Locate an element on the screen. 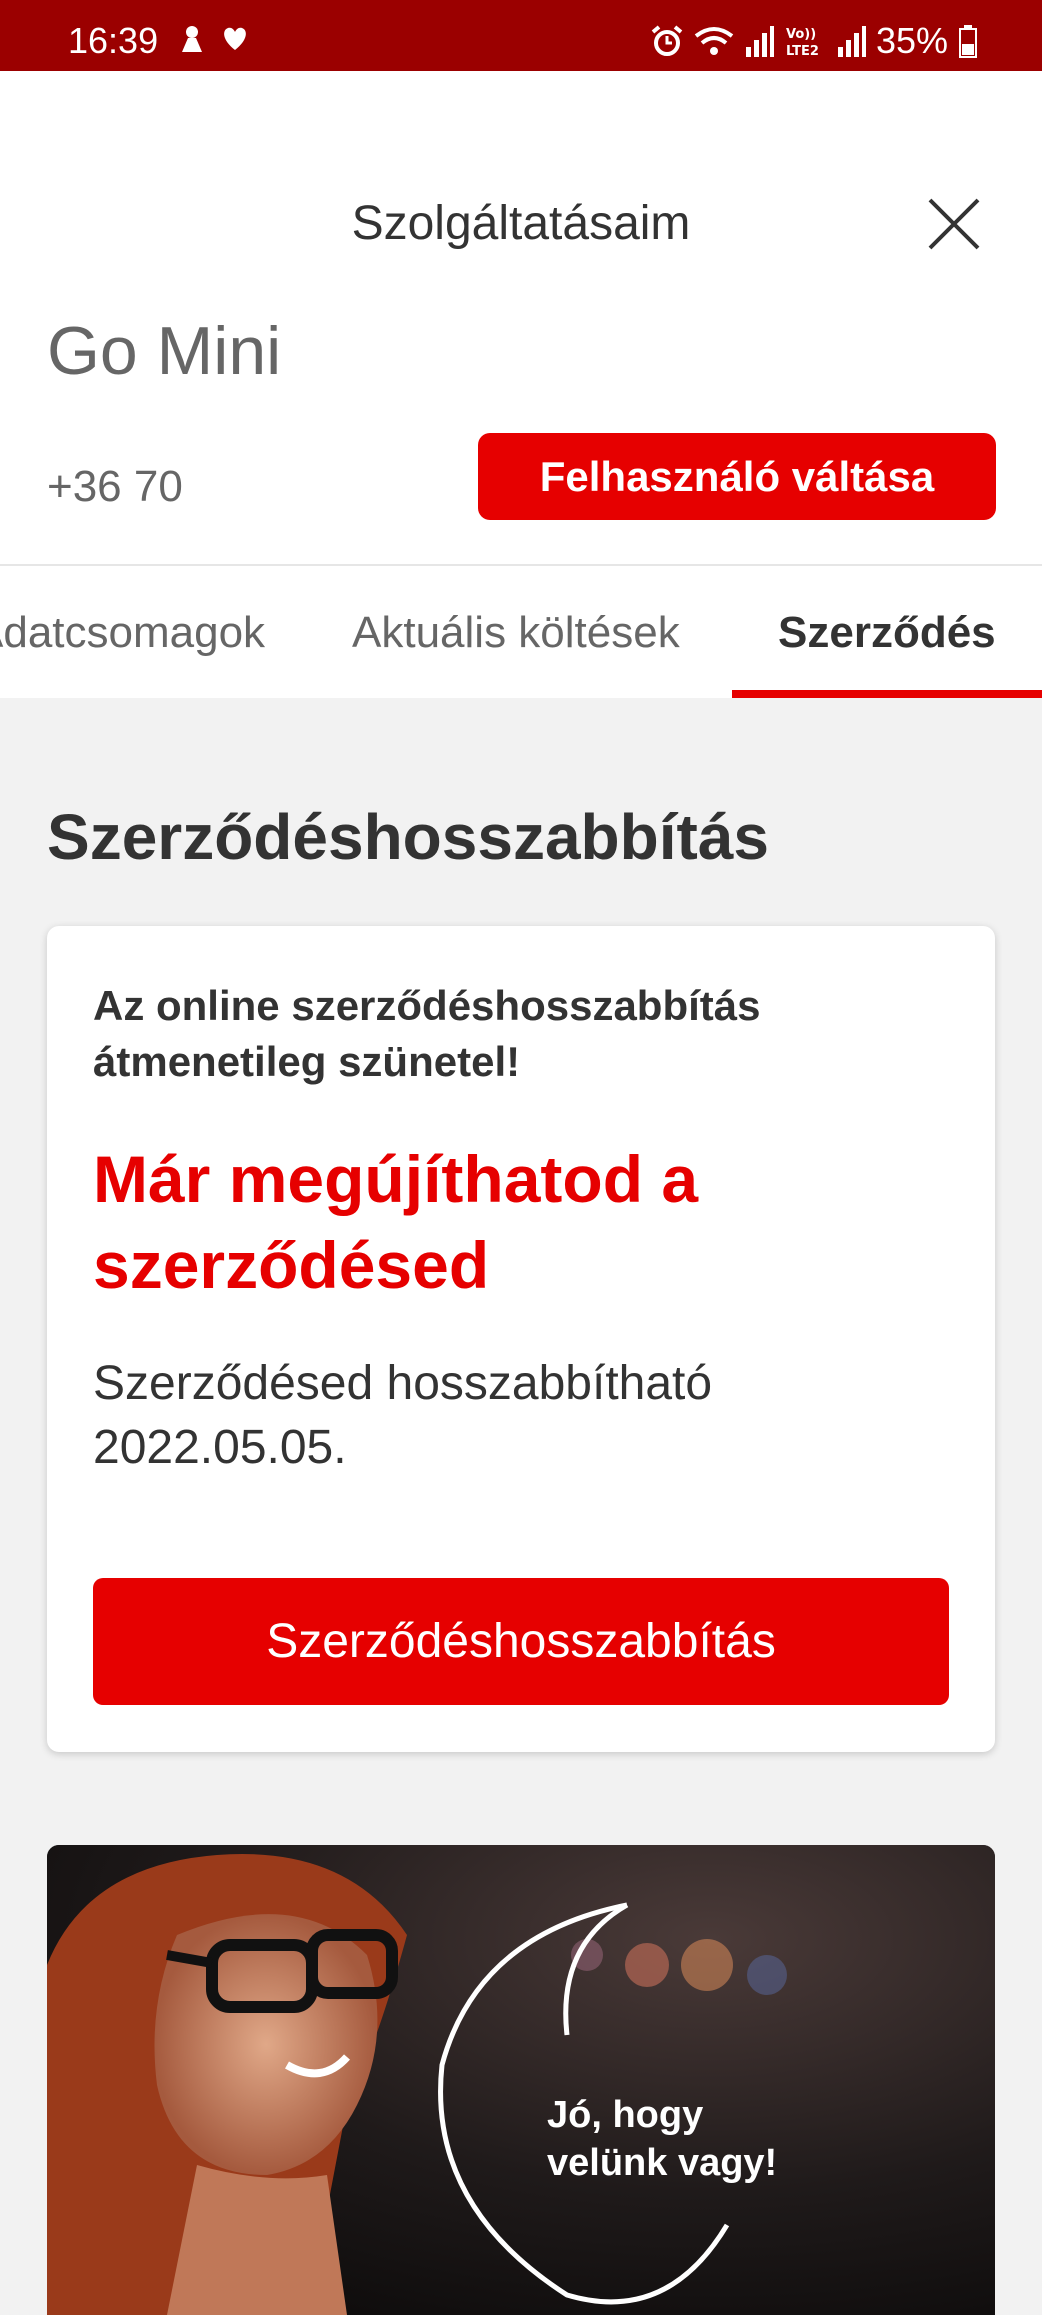 The image size is (1042, 2315). bixby-icon is located at coordinates (192, 39).